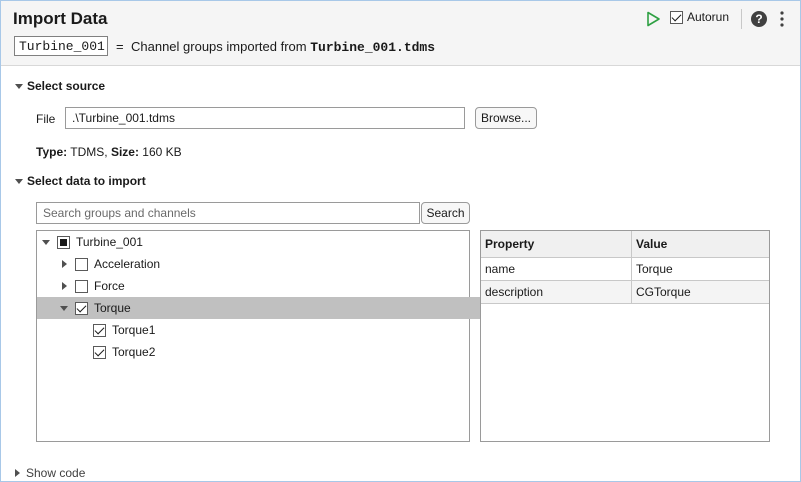  Describe the element at coordinates (52, 152) in the screenshot. I see `type-label: Type:` at that location.